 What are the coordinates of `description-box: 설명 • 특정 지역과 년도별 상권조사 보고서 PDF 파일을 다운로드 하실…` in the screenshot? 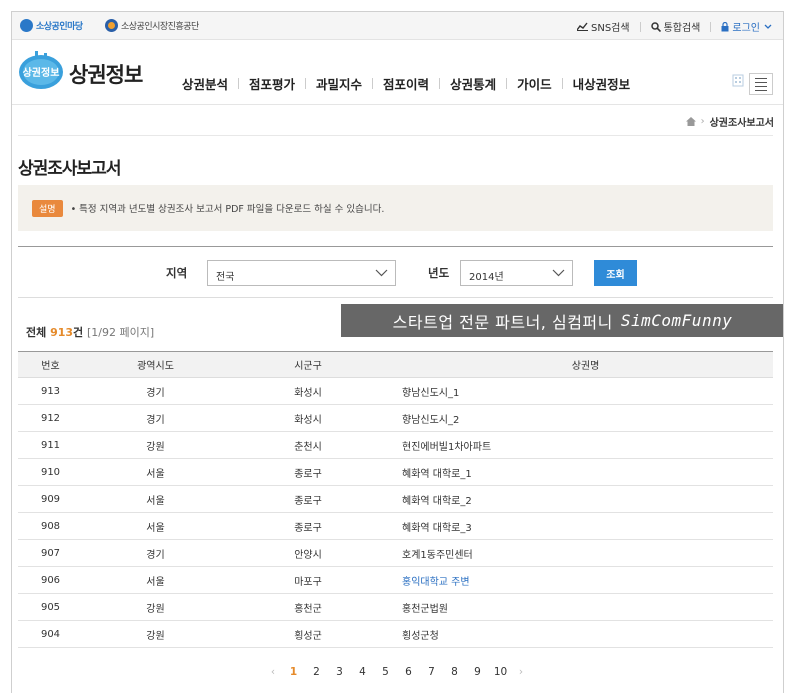 It's located at (395, 208).